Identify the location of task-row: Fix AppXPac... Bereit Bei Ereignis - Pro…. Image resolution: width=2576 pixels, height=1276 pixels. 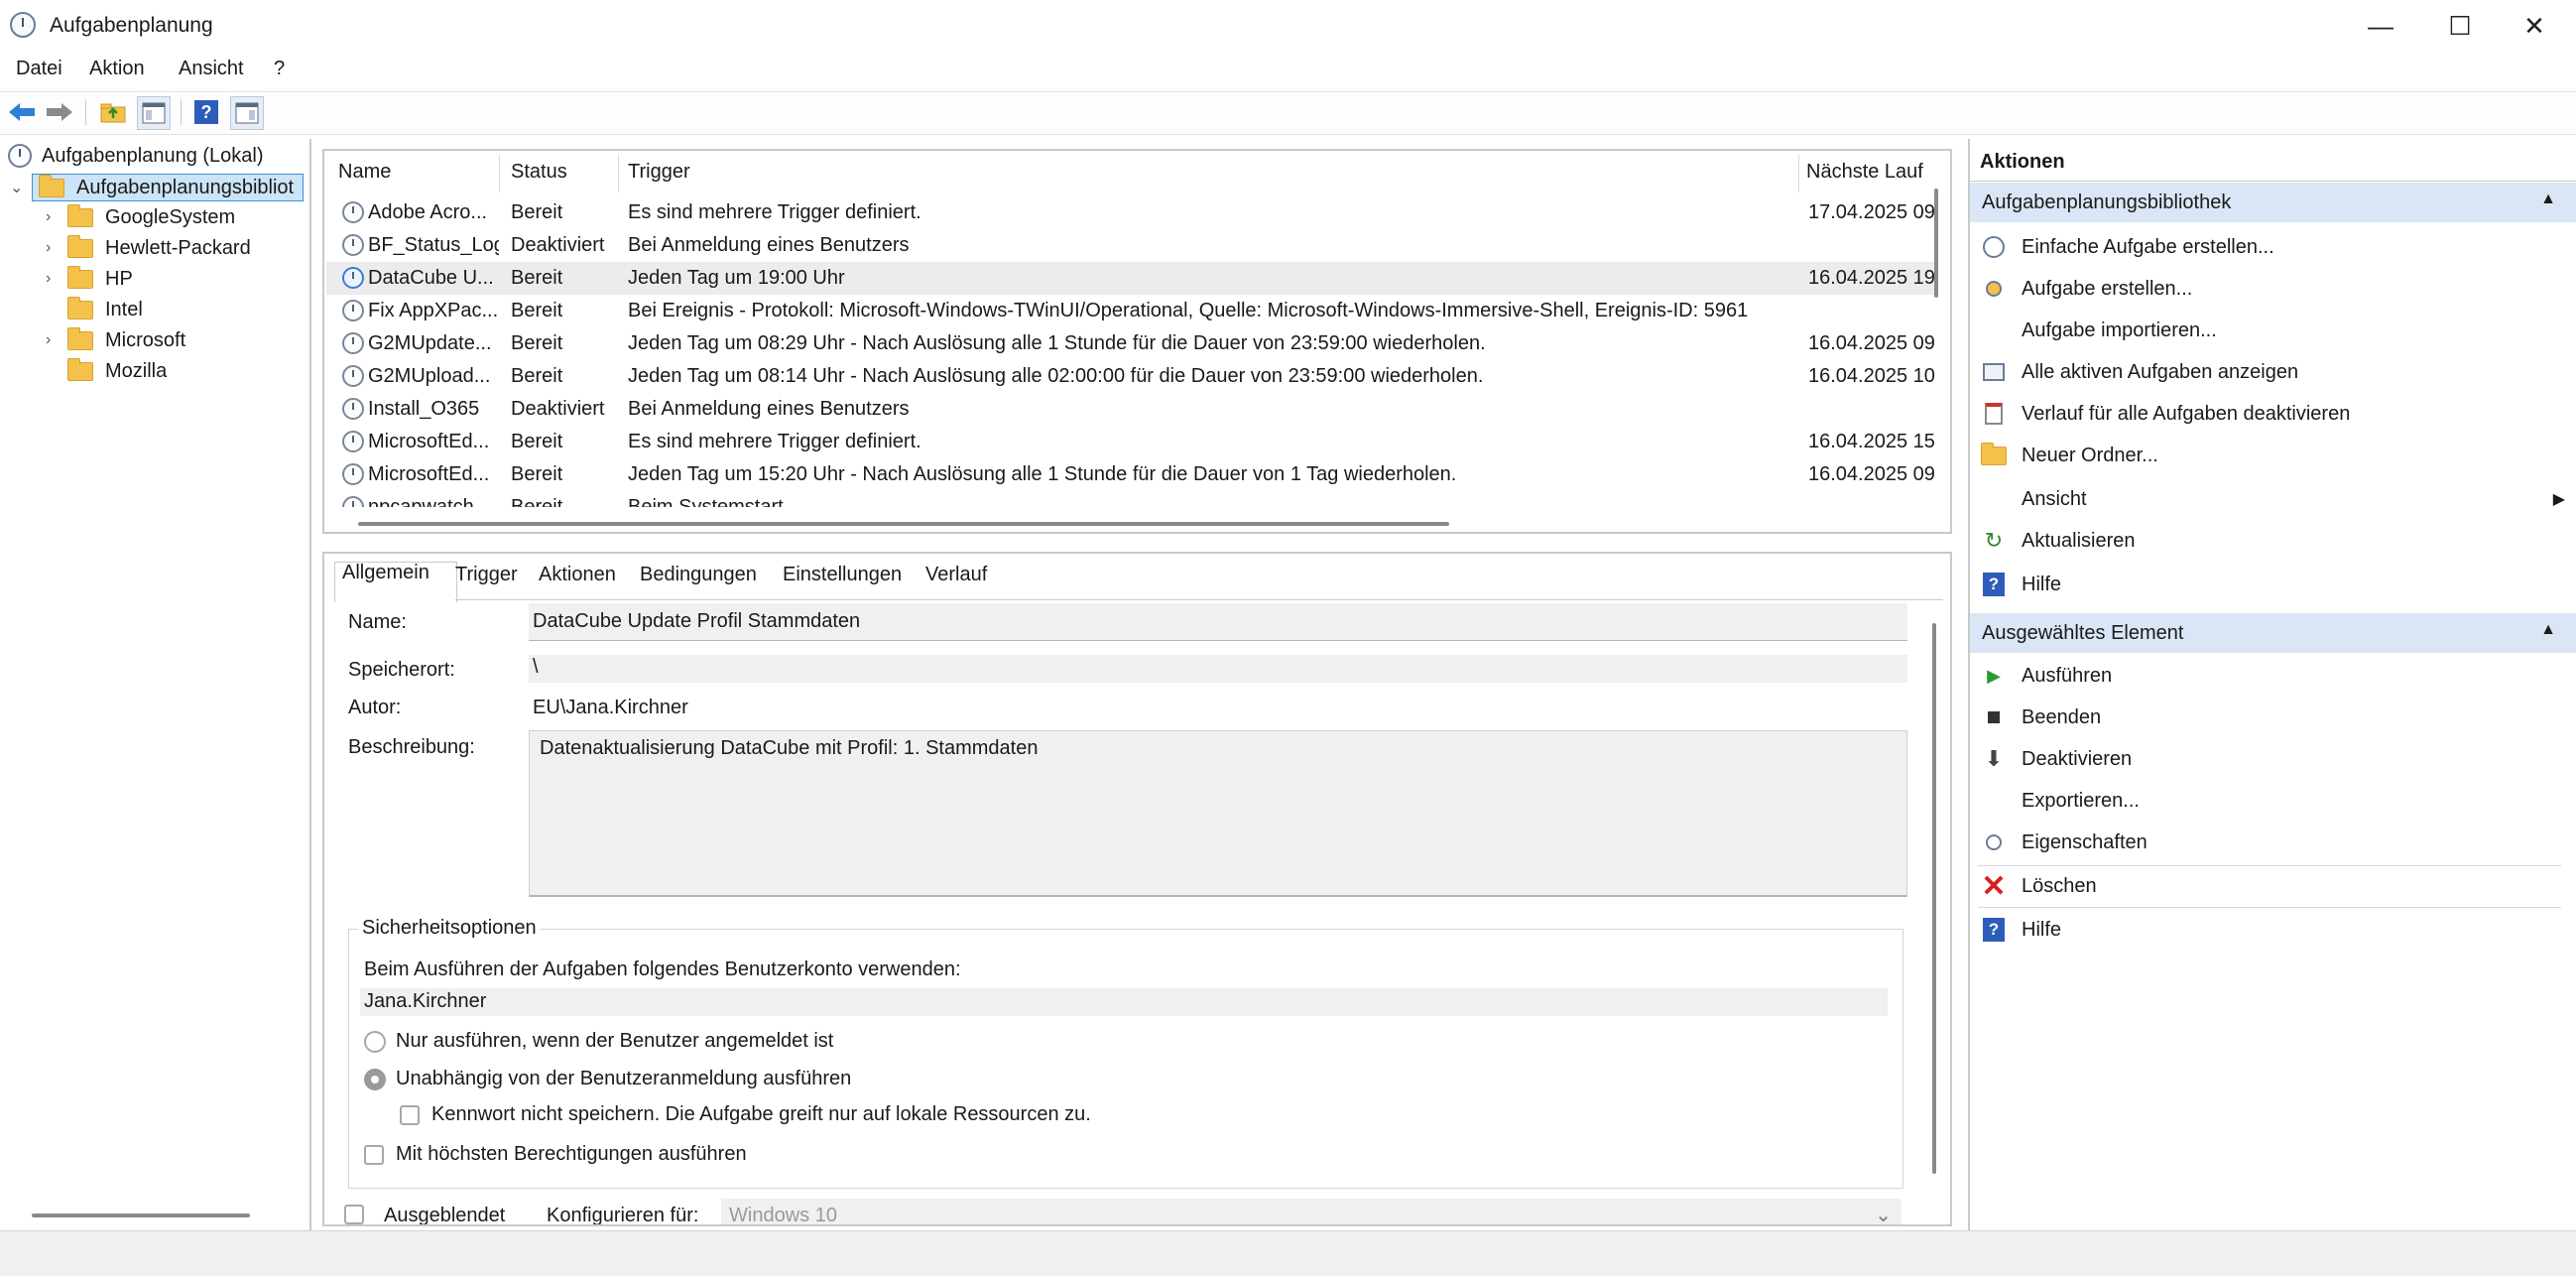
(1132, 311).